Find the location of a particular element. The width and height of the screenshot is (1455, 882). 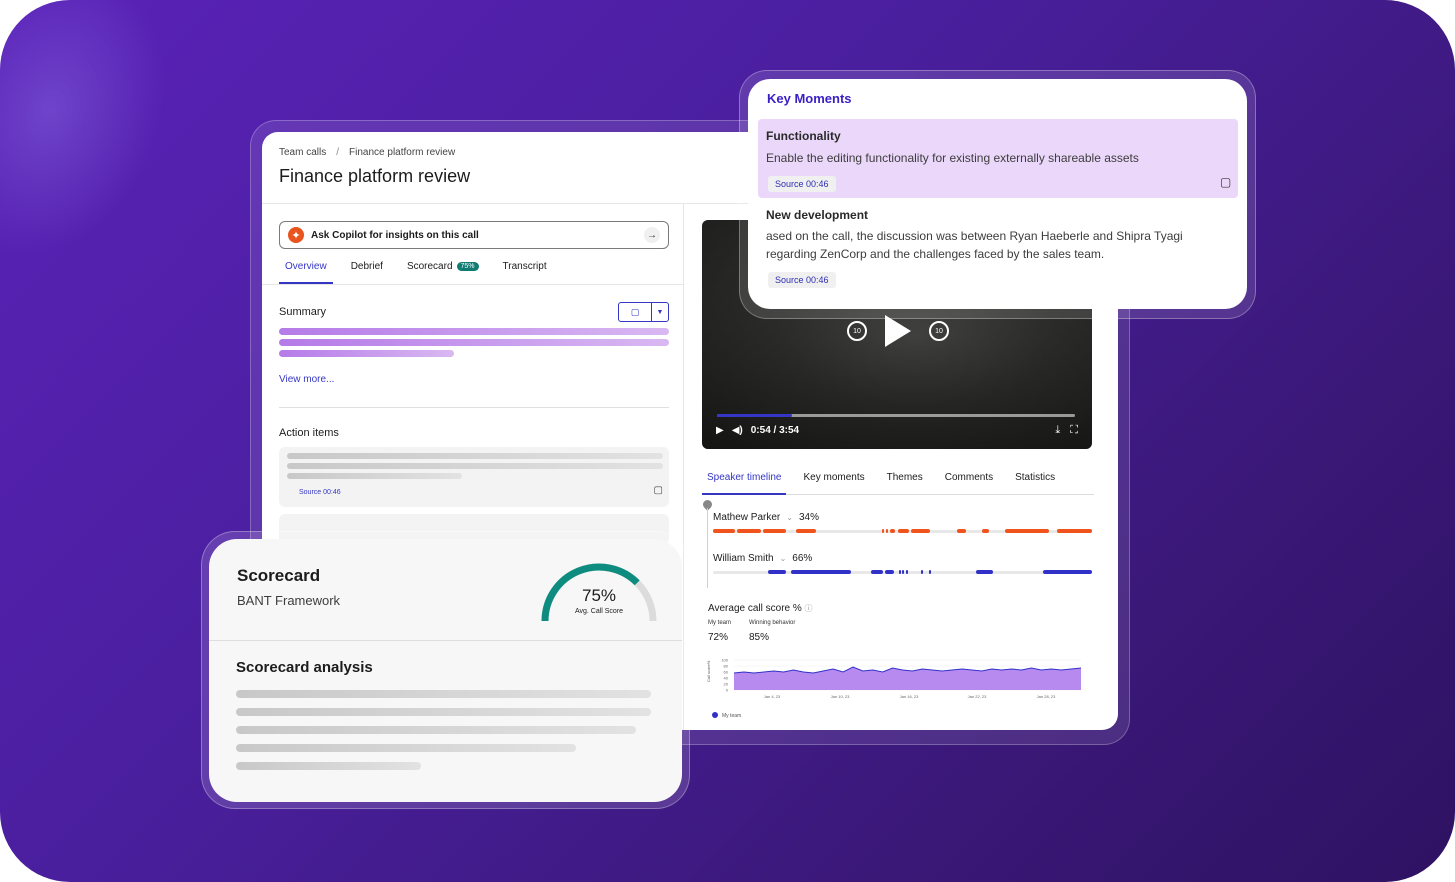

speaker-timeline-track is located at coordinates (902, 572).